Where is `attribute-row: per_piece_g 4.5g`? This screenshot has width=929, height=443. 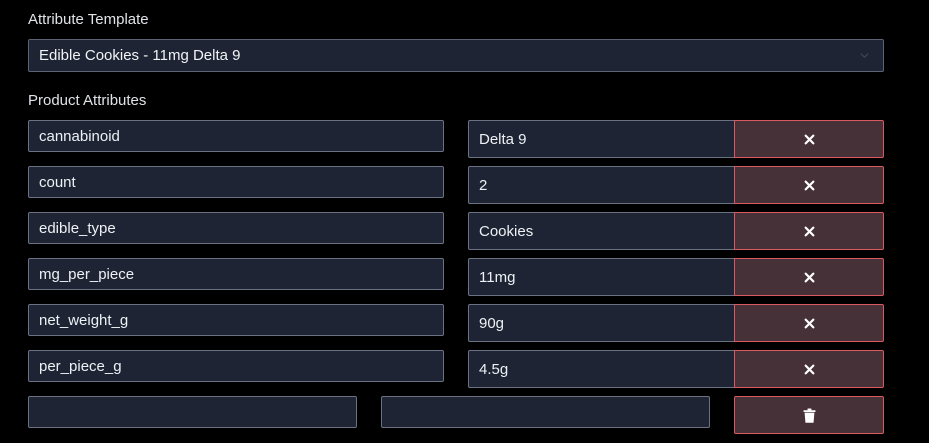 attribute-row: per_piece_g 4.5g is located at coordinates (464, 369).